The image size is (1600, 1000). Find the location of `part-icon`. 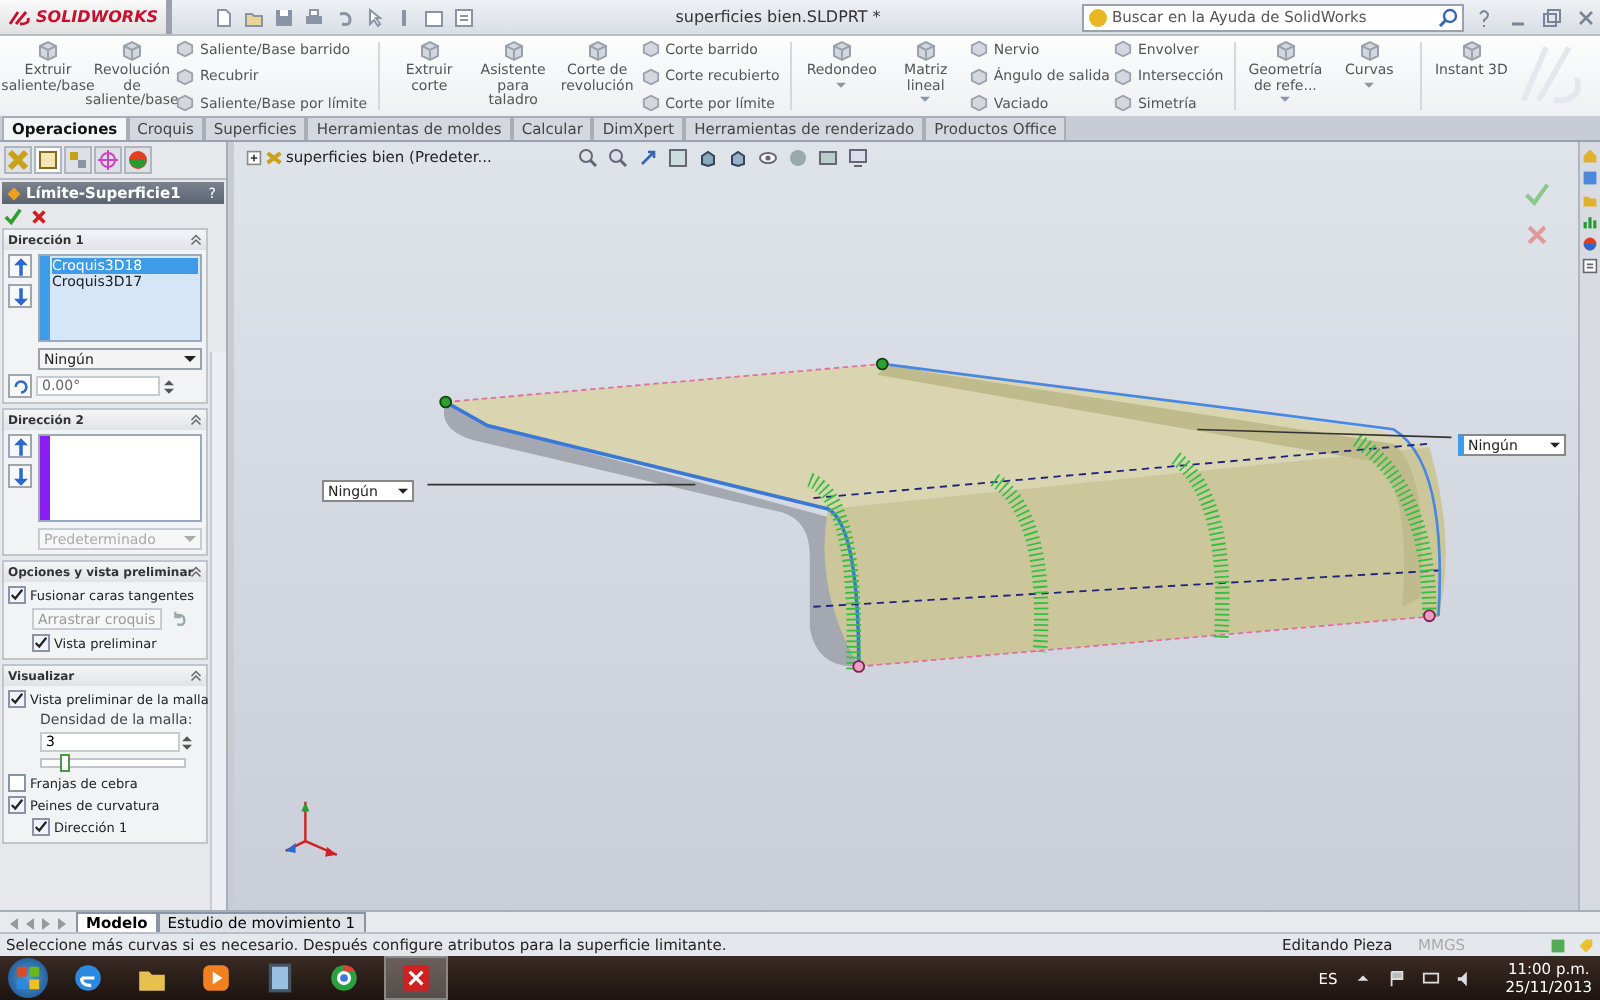

part-icon is located at coordinates (274, 157).